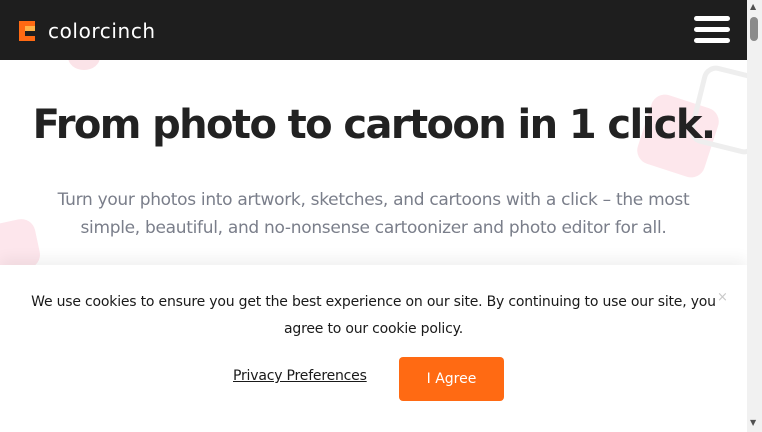  I want to click on privacy-preferences-link: Privacy Preferences, so click(300, 376).